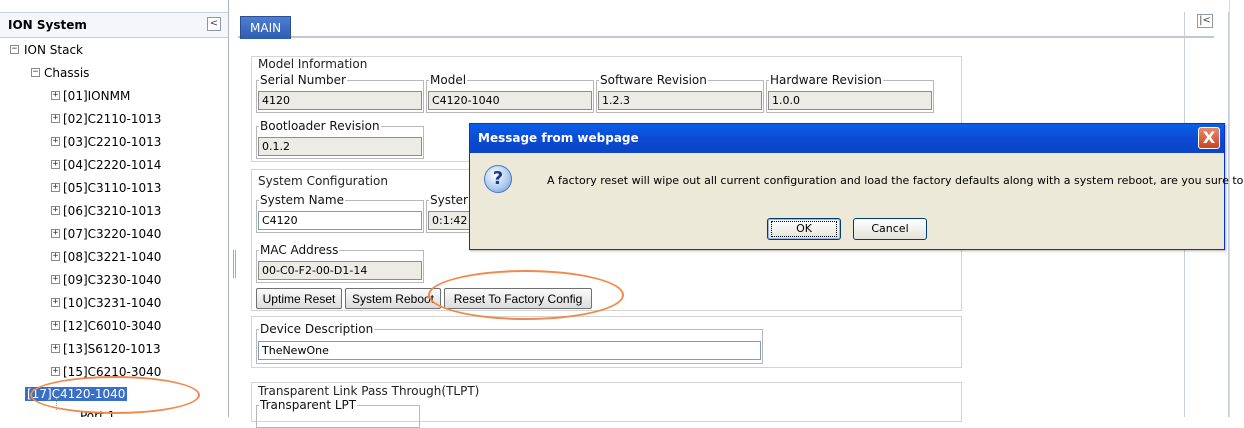 The width and height of the screenshot is (1244, 428). What do you see at coordinates (847, 138) in the screenshot?
I see `dialog-titlebar: Message from webpage X` at bounding box center [847, 138].